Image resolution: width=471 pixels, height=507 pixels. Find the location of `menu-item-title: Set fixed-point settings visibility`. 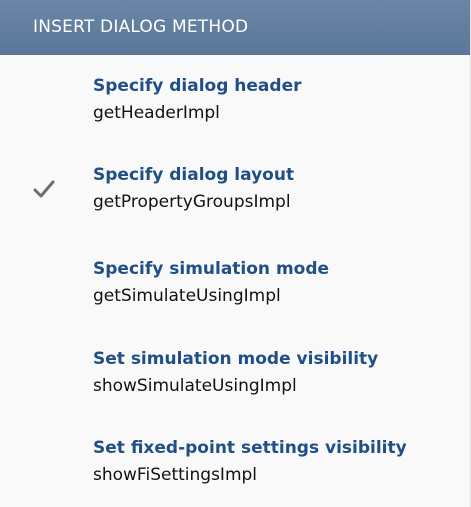

menu-item-title: Set fixed-point settings visibility is located at coordinates (250, 448).